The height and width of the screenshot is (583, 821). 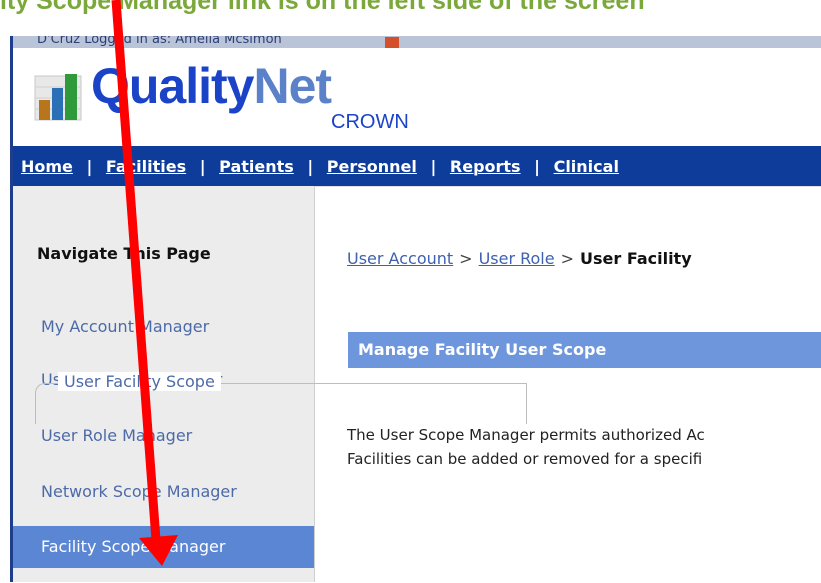 What do you see at coordinates (58, 97) in the screenshot?
I see `bar-chart-logo-icon` at bounding box center [58, 97].